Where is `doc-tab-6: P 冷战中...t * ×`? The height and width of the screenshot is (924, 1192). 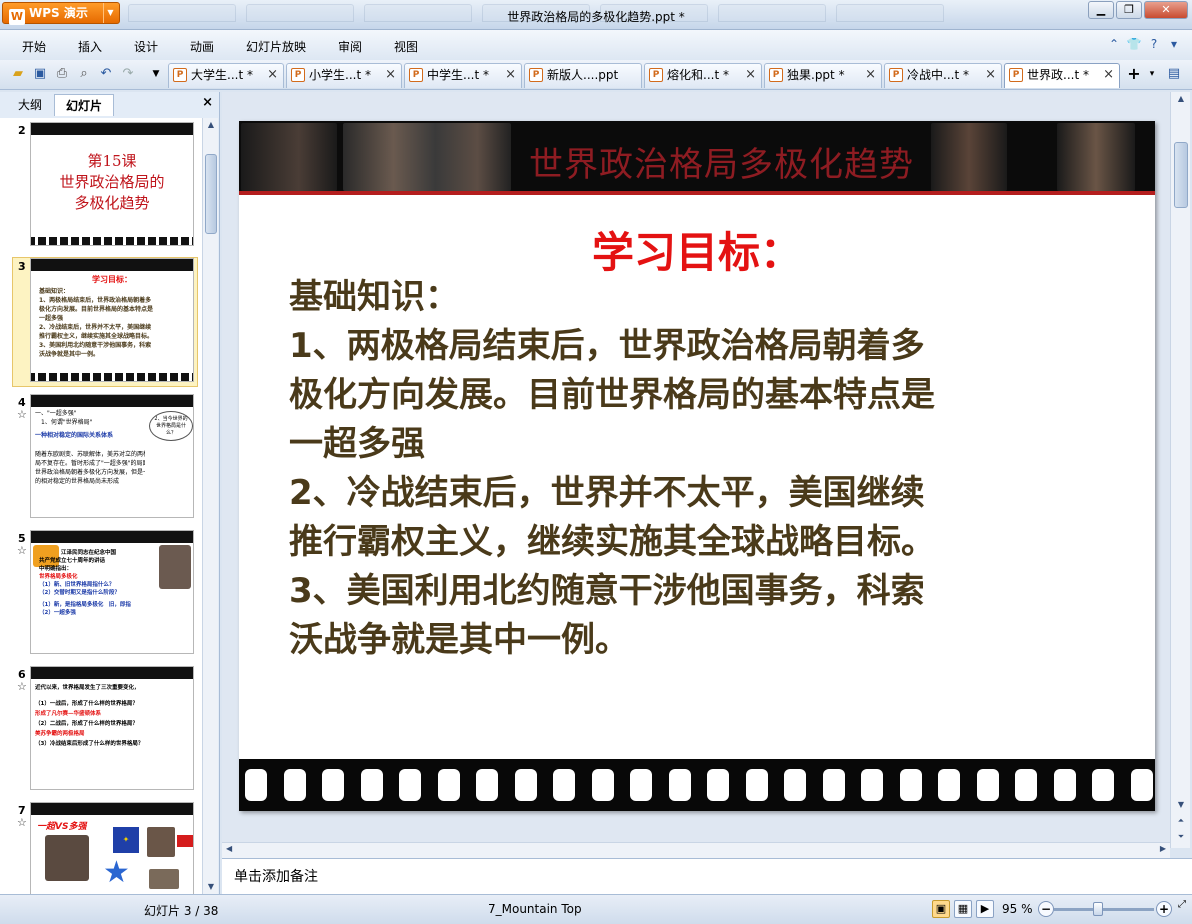
doc-tab-6: P 冷战中...t * × is located at coordinates (943, 75).